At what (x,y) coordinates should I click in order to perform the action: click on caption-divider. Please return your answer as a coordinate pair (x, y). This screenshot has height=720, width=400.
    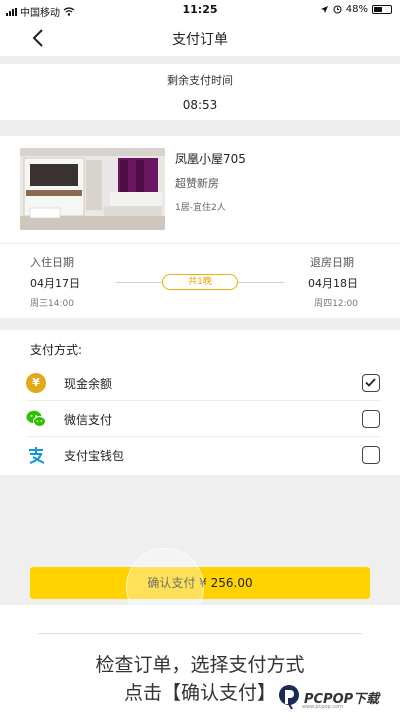
    Looking at the image, I should click on (200, 633).